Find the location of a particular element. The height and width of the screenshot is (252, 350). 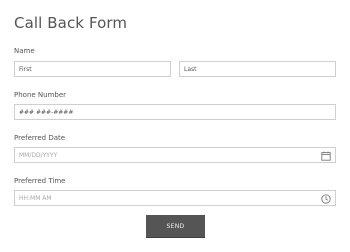

time-field: HH:MM AM is located at coordinates (175, 198).